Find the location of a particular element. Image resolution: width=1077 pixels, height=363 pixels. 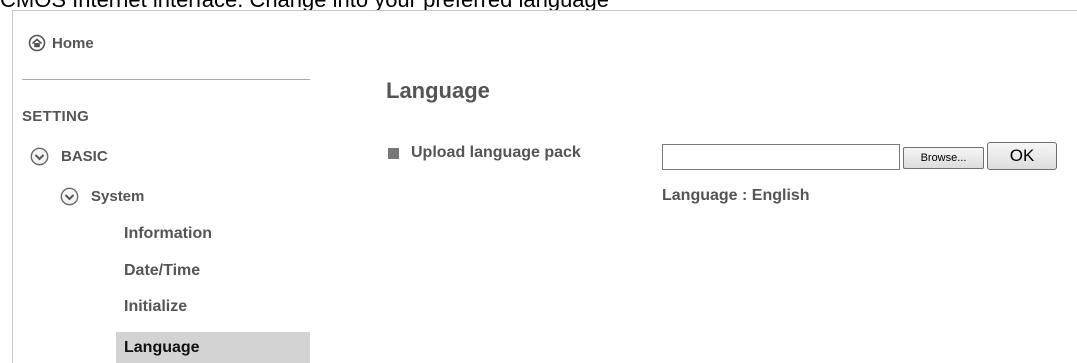

sidebar-item-system-label: System is located at coordinates (118, 196).